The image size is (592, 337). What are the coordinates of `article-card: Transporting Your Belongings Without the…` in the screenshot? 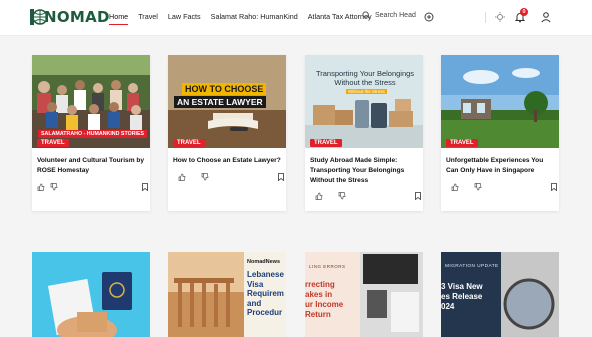 It's located at (364, 133).